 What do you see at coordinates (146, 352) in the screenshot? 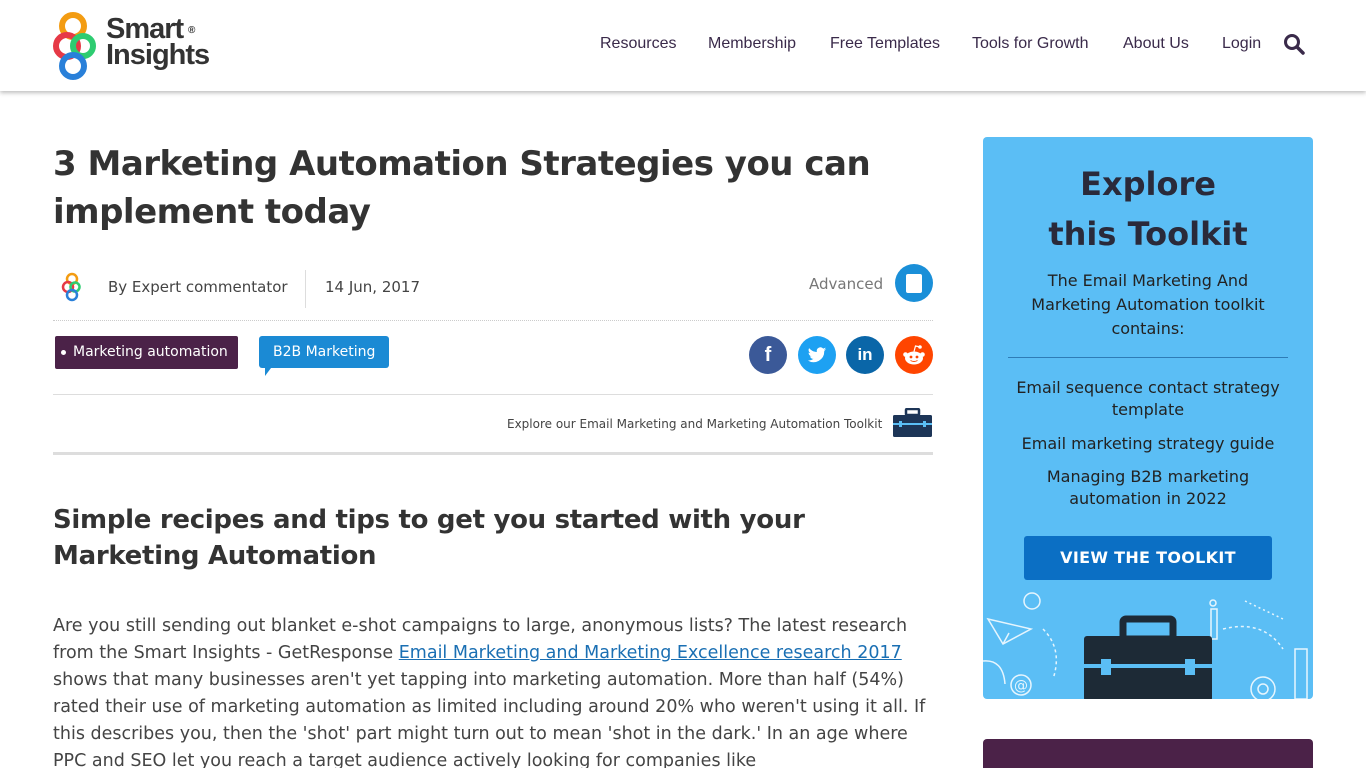
I see `tag-marketing-automation: Marketing automation` at bounding box center [146, 352].